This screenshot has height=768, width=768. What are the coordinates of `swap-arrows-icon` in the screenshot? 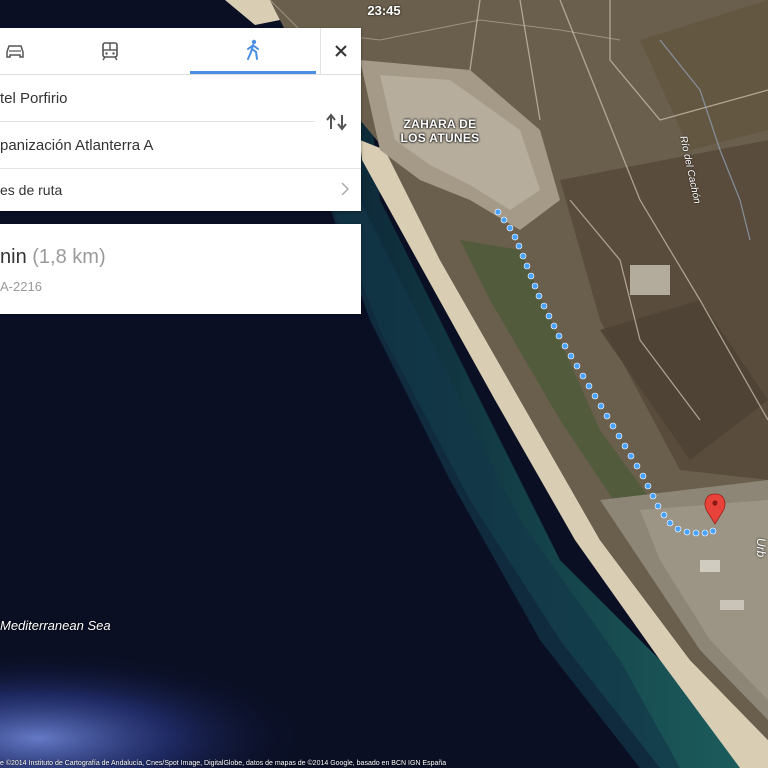 It's located at (336, 122).